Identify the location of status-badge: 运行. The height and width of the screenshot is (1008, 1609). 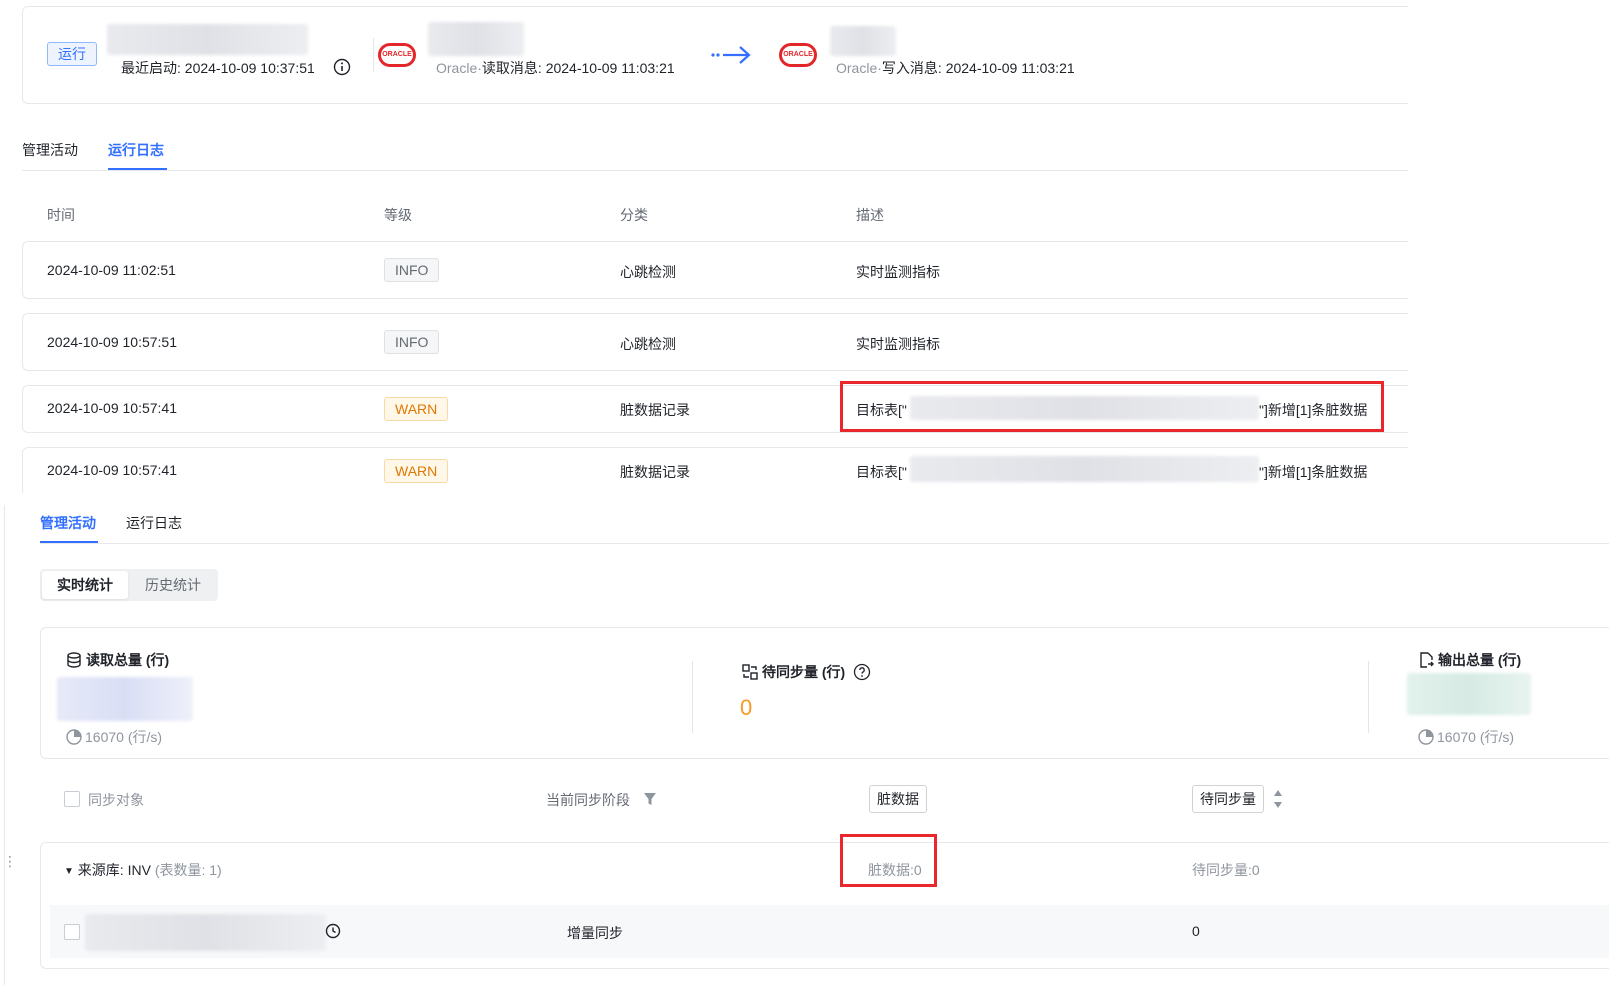
(72, 54).